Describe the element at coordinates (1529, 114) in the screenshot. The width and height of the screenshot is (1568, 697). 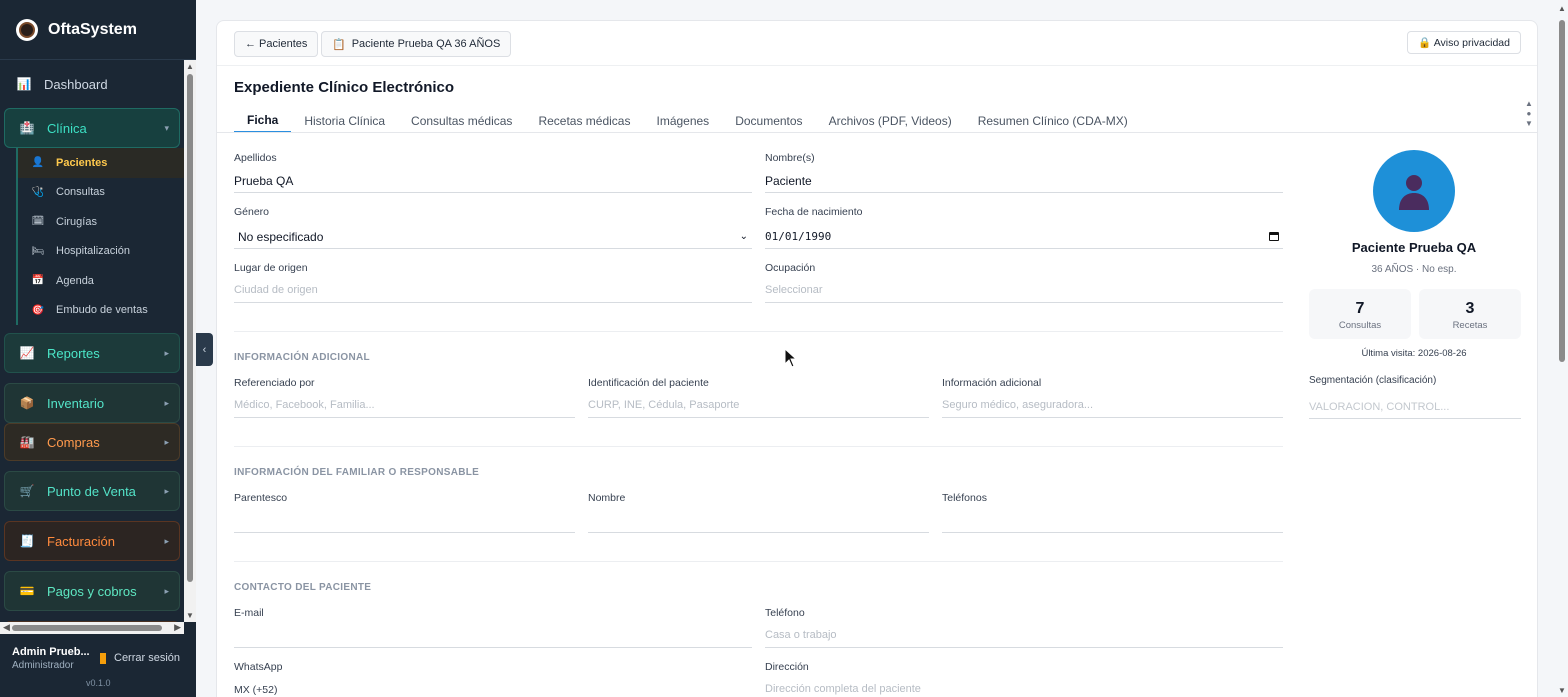
I see `tabs-scroll-control: ▲ ● ▼` at that location.